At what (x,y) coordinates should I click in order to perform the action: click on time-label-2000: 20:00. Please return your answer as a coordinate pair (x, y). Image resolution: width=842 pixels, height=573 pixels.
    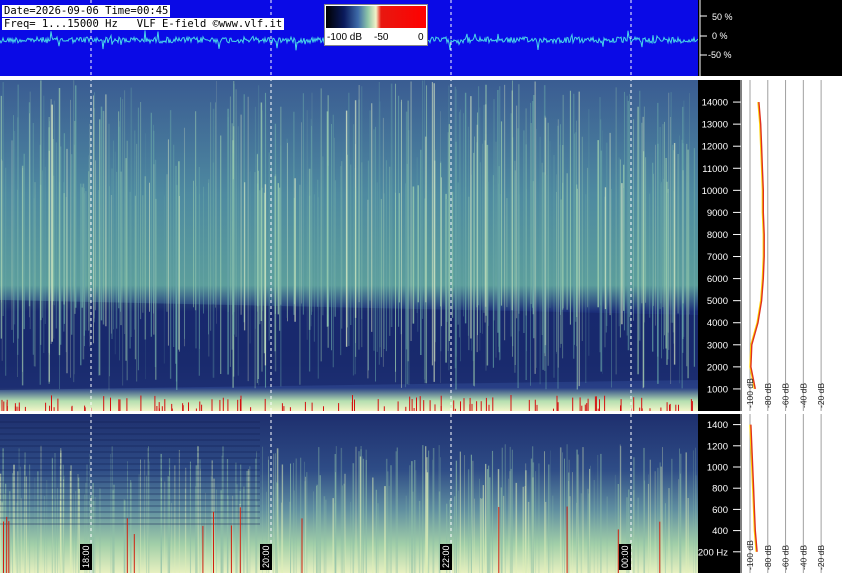
    Looking at the image, I should click on (266, 557).